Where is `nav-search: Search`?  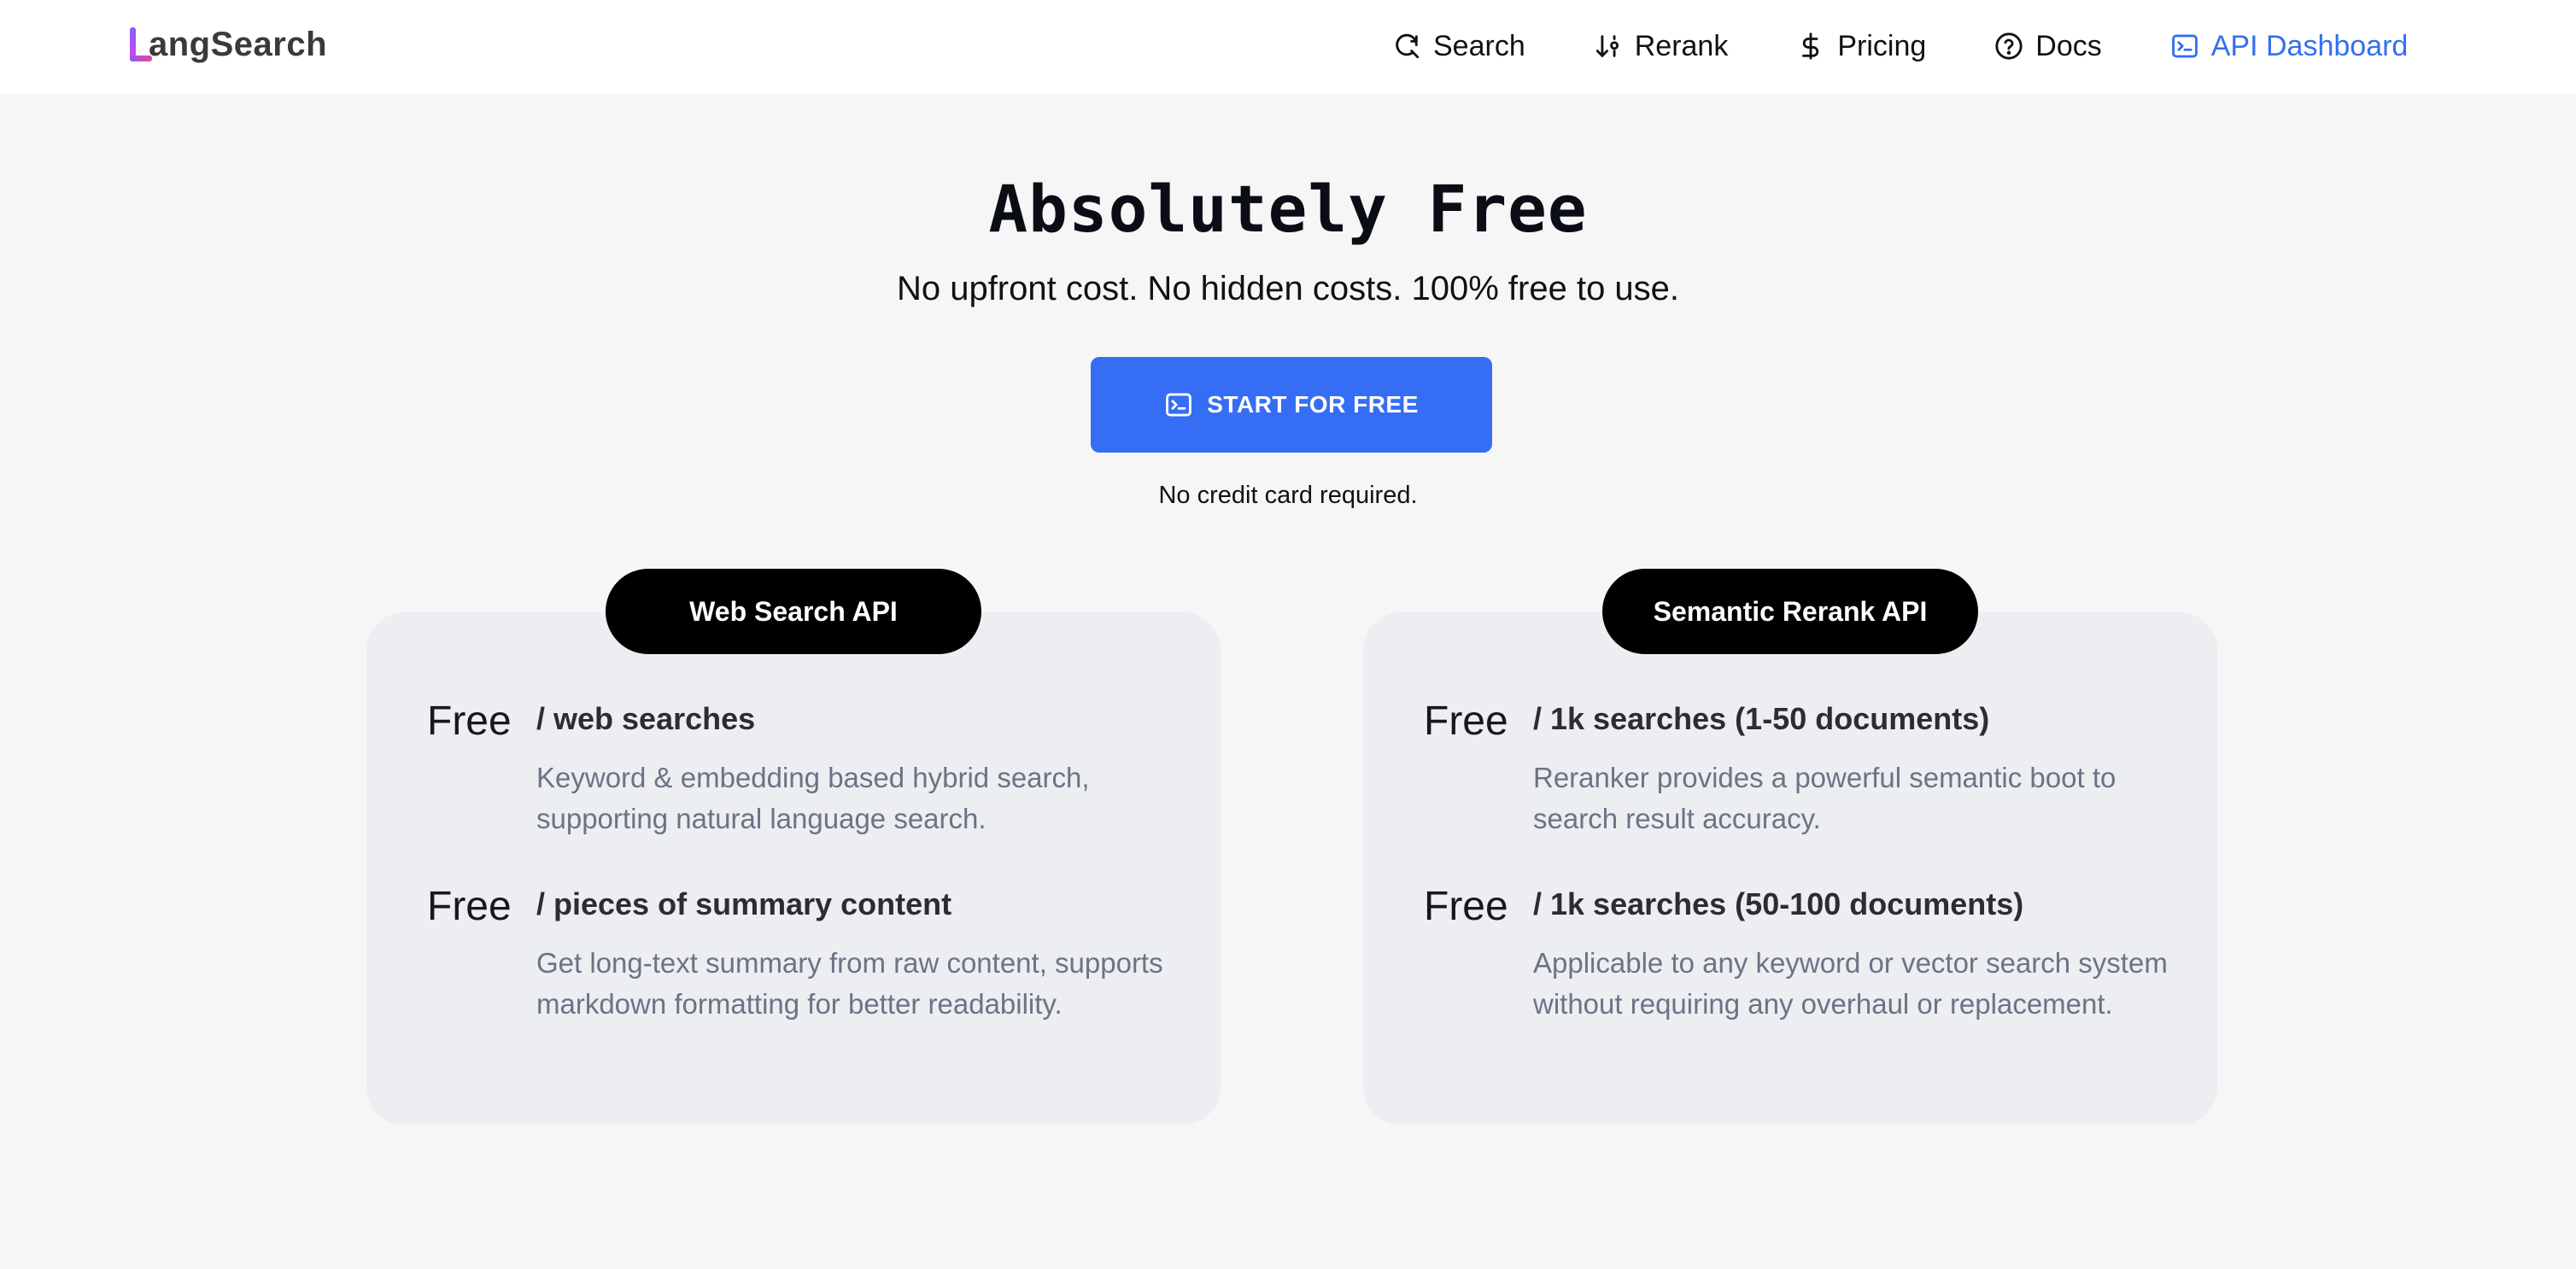 nav-search: Search is located at coordinates (1458, 46).